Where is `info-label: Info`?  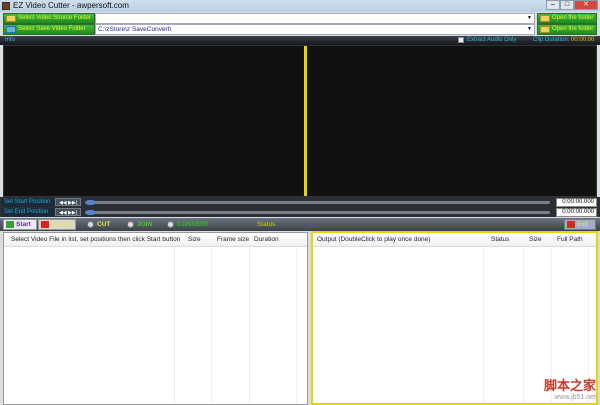 info-label: Info is located at coordinates (10, 40).